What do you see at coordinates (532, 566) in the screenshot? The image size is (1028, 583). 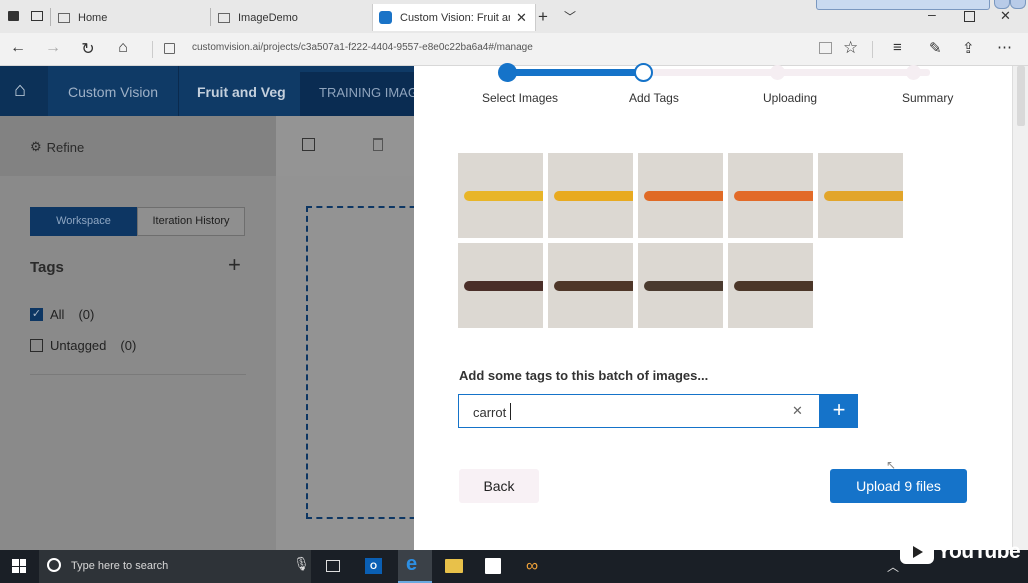 I see `visual-studio-icon: ∞` at bounding box center [532, 566].